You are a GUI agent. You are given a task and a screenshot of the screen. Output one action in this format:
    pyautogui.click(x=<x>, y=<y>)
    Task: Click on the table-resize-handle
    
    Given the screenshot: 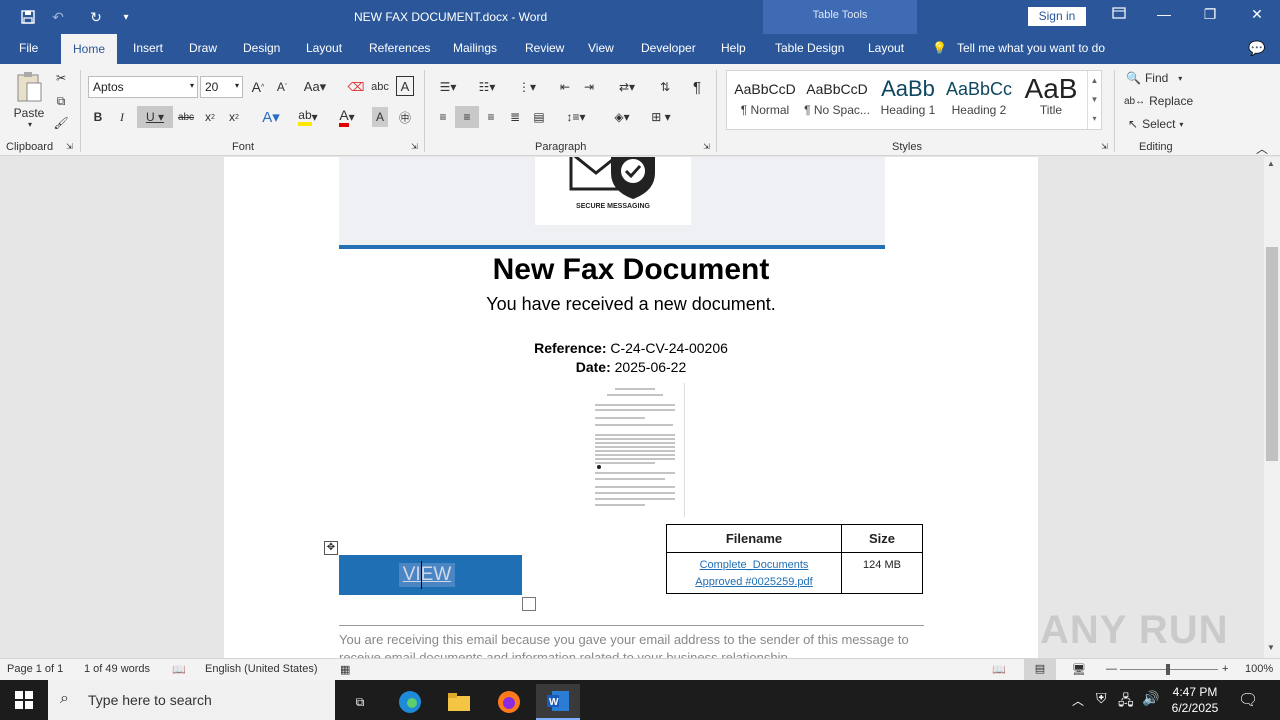 What is the action you would take?
    pyautogui.click(x=529, y=604)
    